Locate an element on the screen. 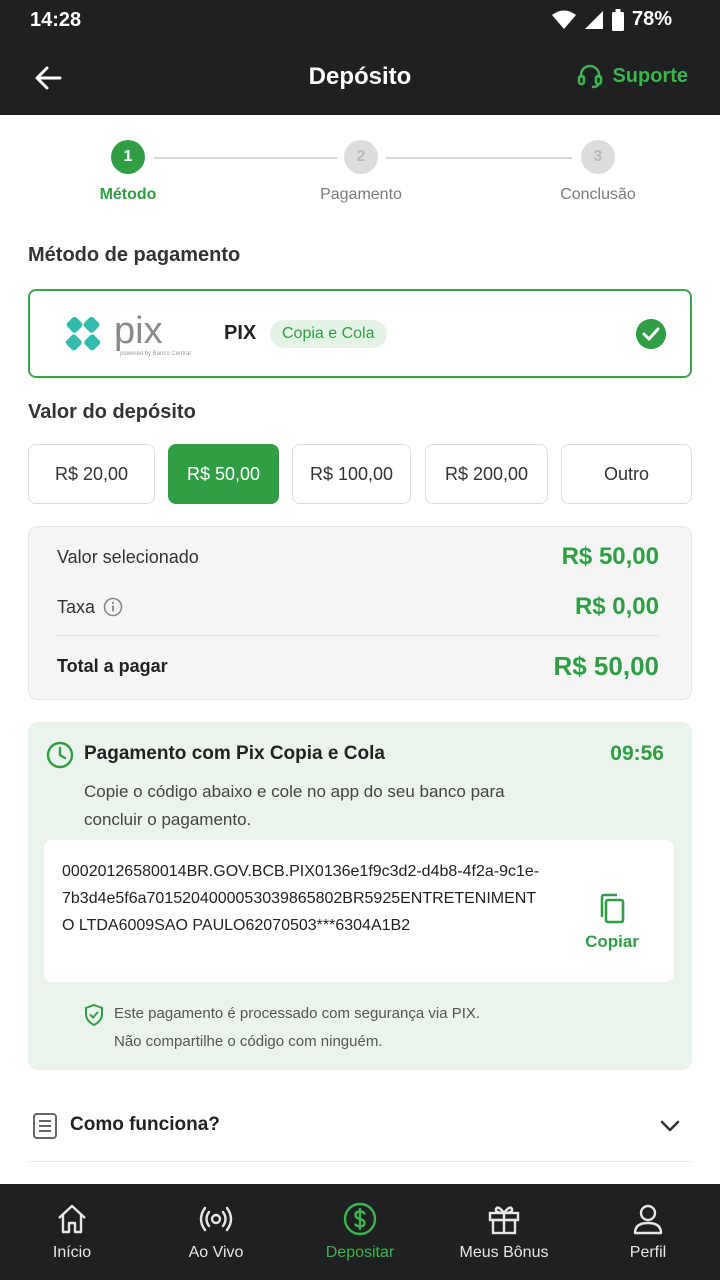  info-icon is located at coordinates (113, 607).